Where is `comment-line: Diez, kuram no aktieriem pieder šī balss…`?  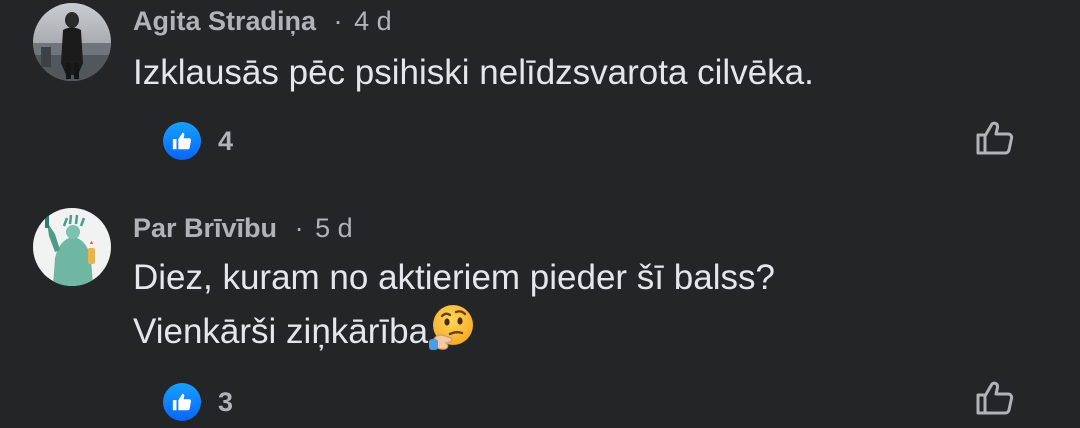 comment-line: Diez, kuram no aktieriem pieder šī balss… is located at coordinates (454, 277).